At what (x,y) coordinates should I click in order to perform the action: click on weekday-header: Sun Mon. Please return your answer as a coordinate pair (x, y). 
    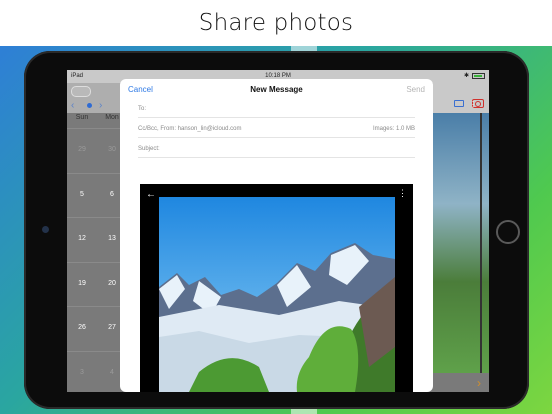
    Looking at the image, I should click on (97, 121).